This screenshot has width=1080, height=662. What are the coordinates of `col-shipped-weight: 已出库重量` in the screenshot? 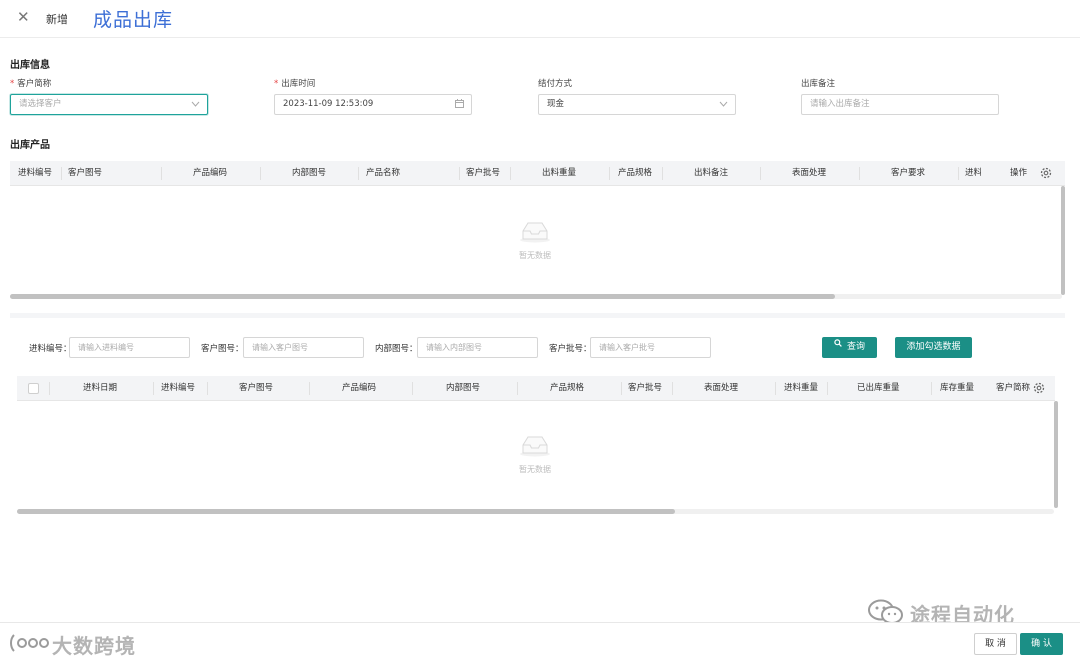 It's located at (878, 388).